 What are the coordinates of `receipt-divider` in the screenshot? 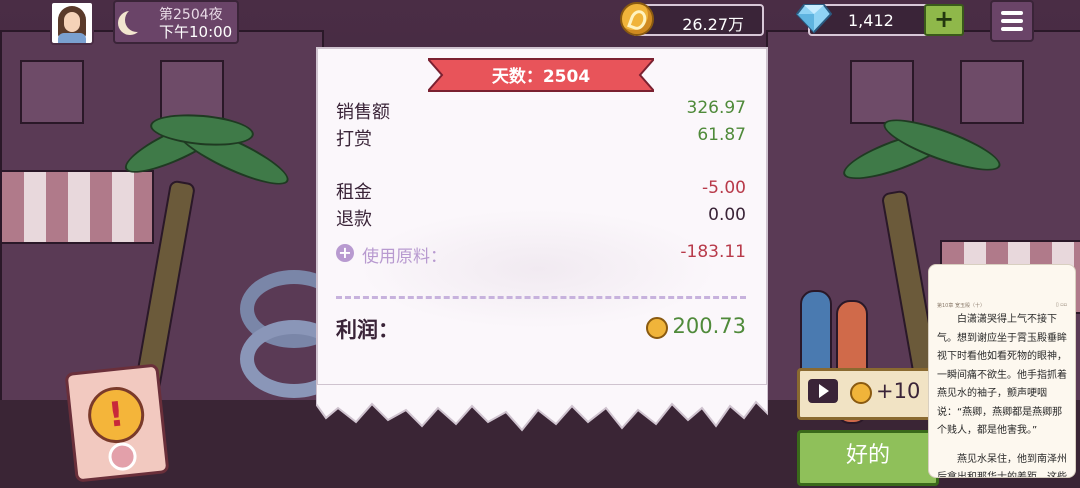 It's located at (541, 297).